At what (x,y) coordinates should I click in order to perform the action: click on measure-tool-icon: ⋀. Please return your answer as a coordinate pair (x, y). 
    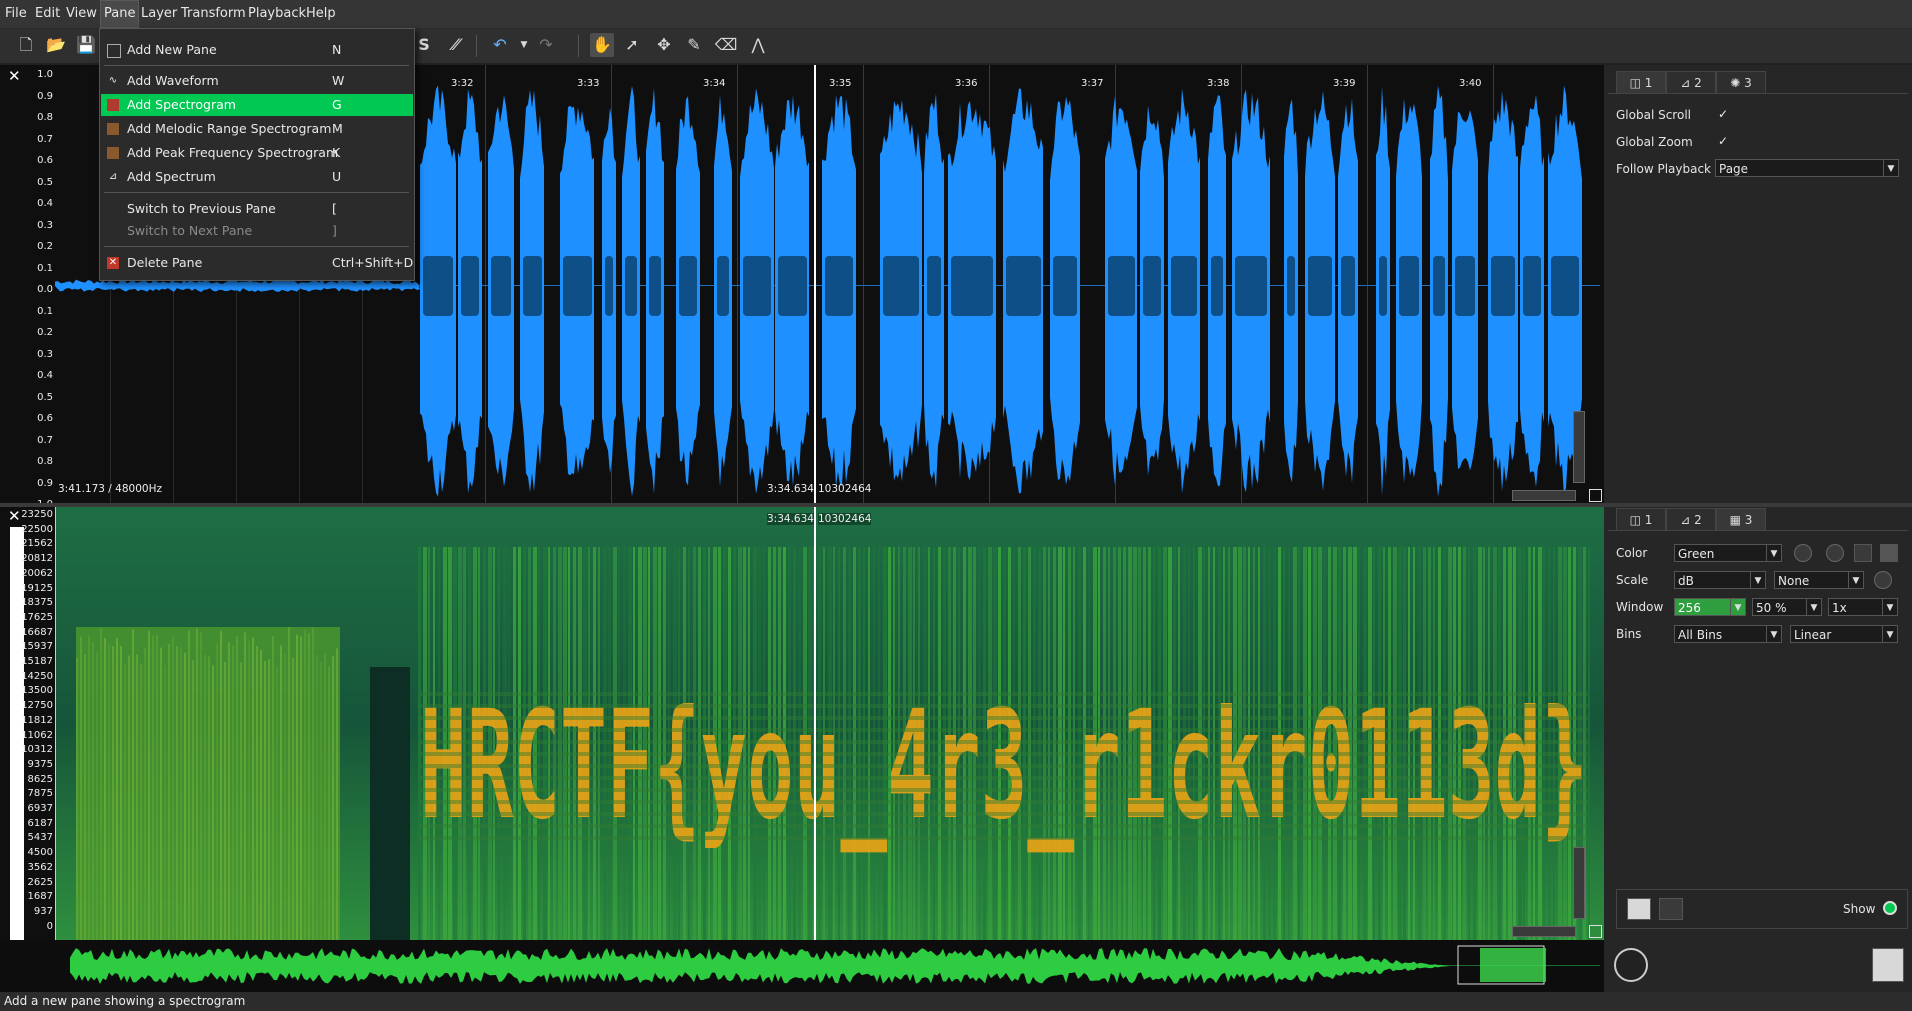
    Looking at the image, I should click on (758, 45).